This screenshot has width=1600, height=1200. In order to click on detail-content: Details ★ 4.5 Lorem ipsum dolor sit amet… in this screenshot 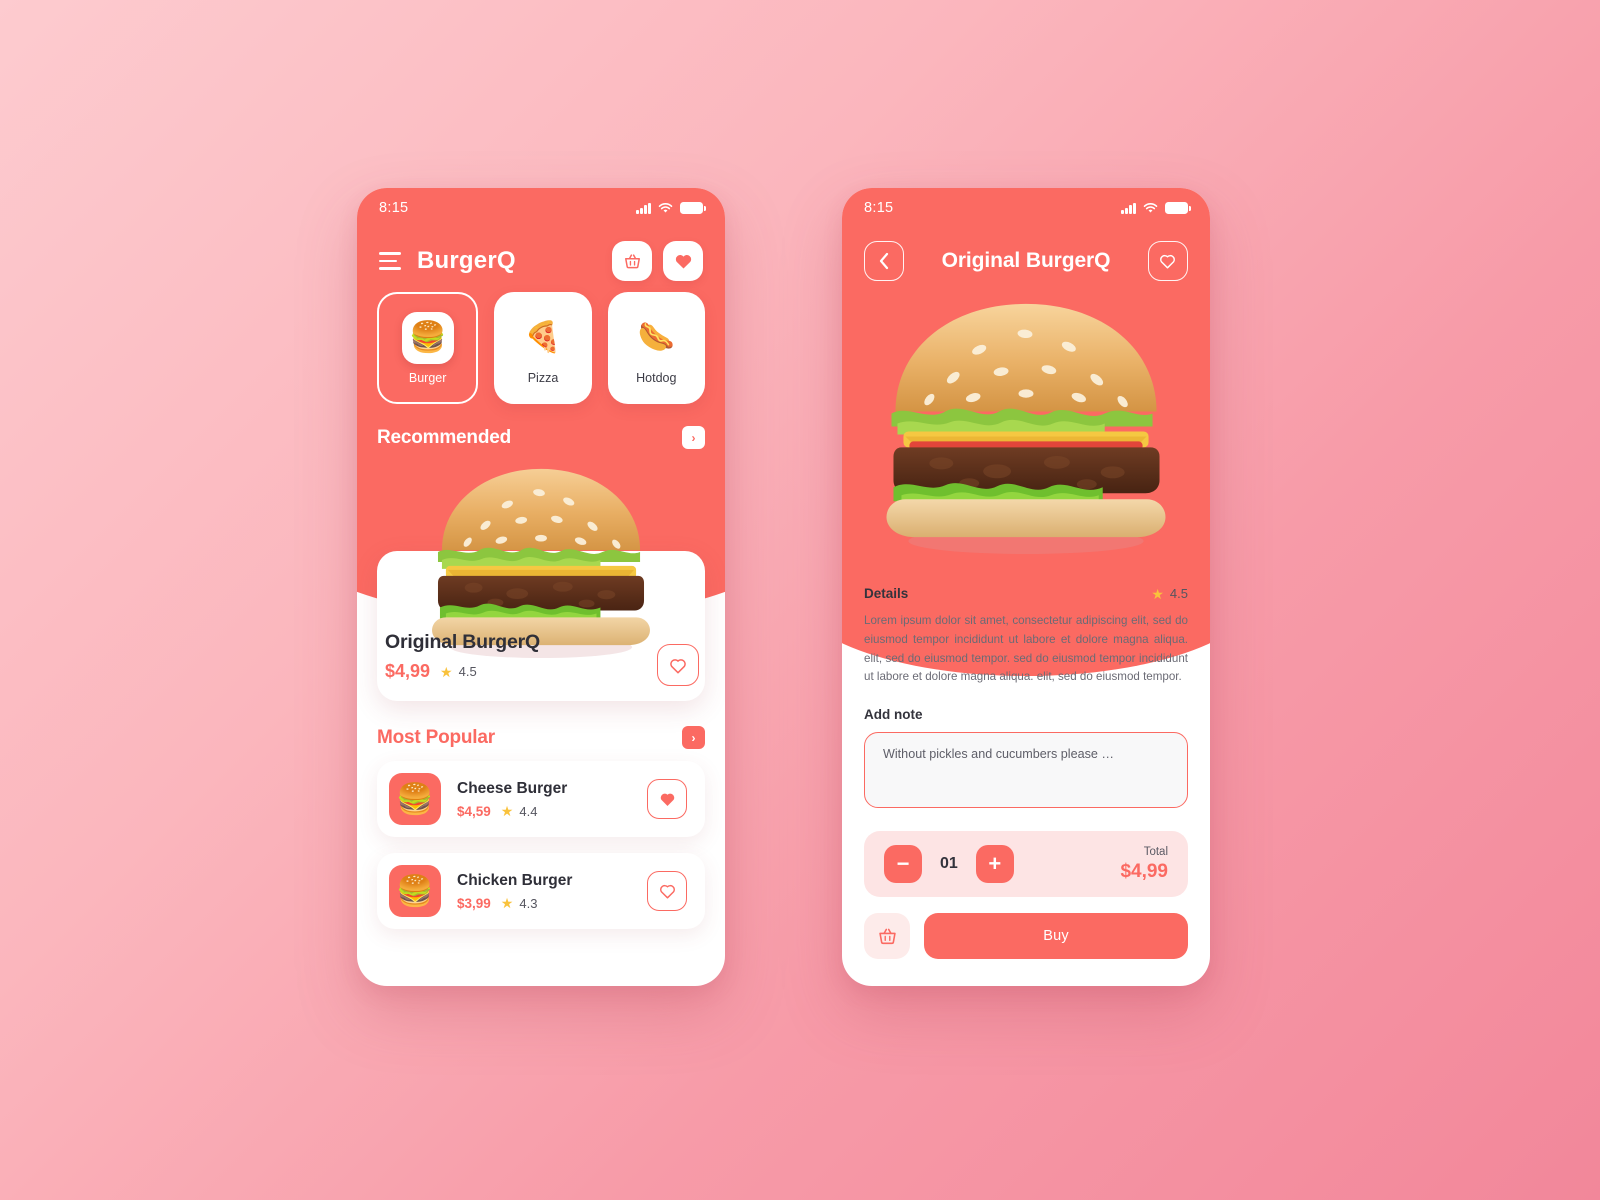, I will do `click(1026, 773)`.